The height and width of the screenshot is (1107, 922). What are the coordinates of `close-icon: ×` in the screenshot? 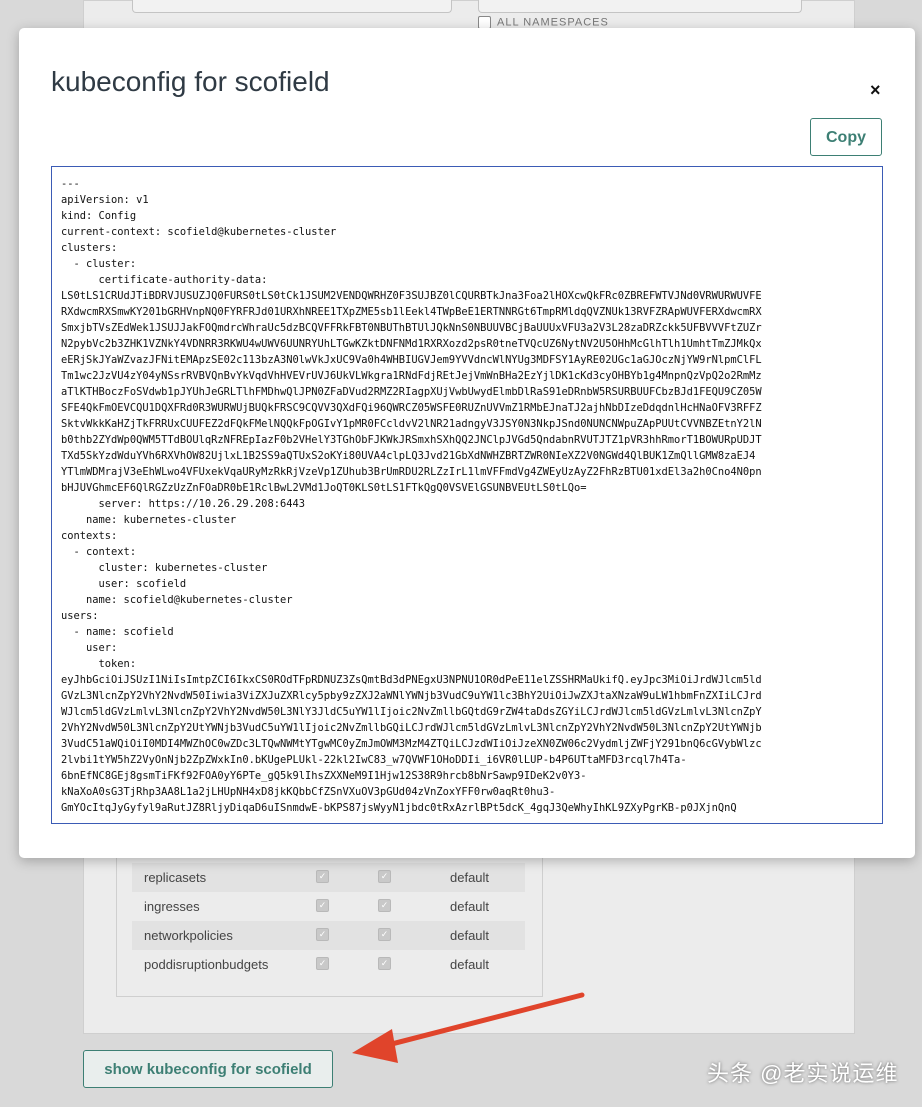 It's located at (875, 90).